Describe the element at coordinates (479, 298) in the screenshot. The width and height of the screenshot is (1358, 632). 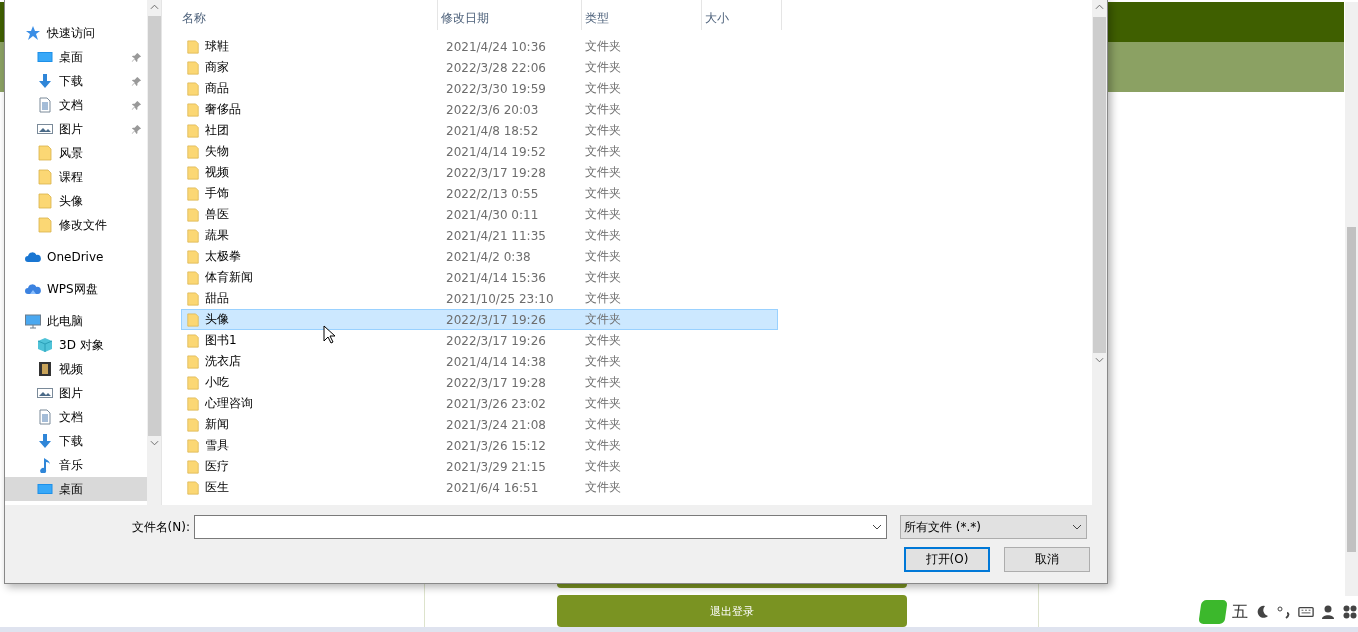
I see `file-row: 甜品 2021/10/25 23:10 文件夹` at that location.